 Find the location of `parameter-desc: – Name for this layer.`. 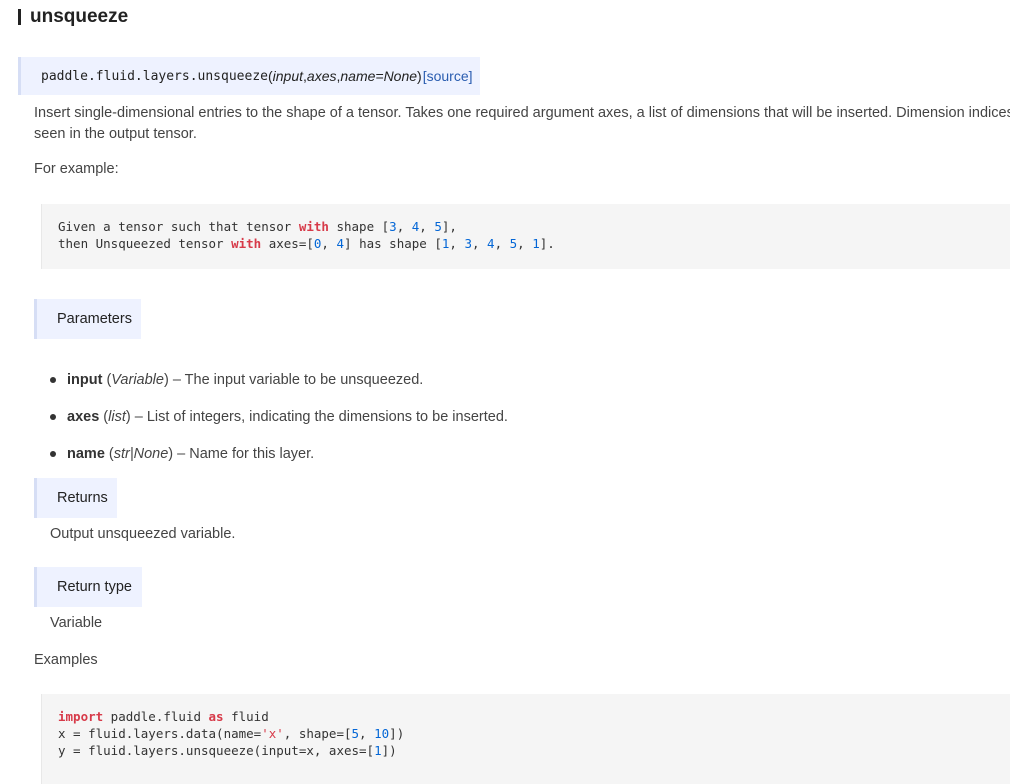

parameter-desc: – Name for this layer. is located at coordinates (244, 453).